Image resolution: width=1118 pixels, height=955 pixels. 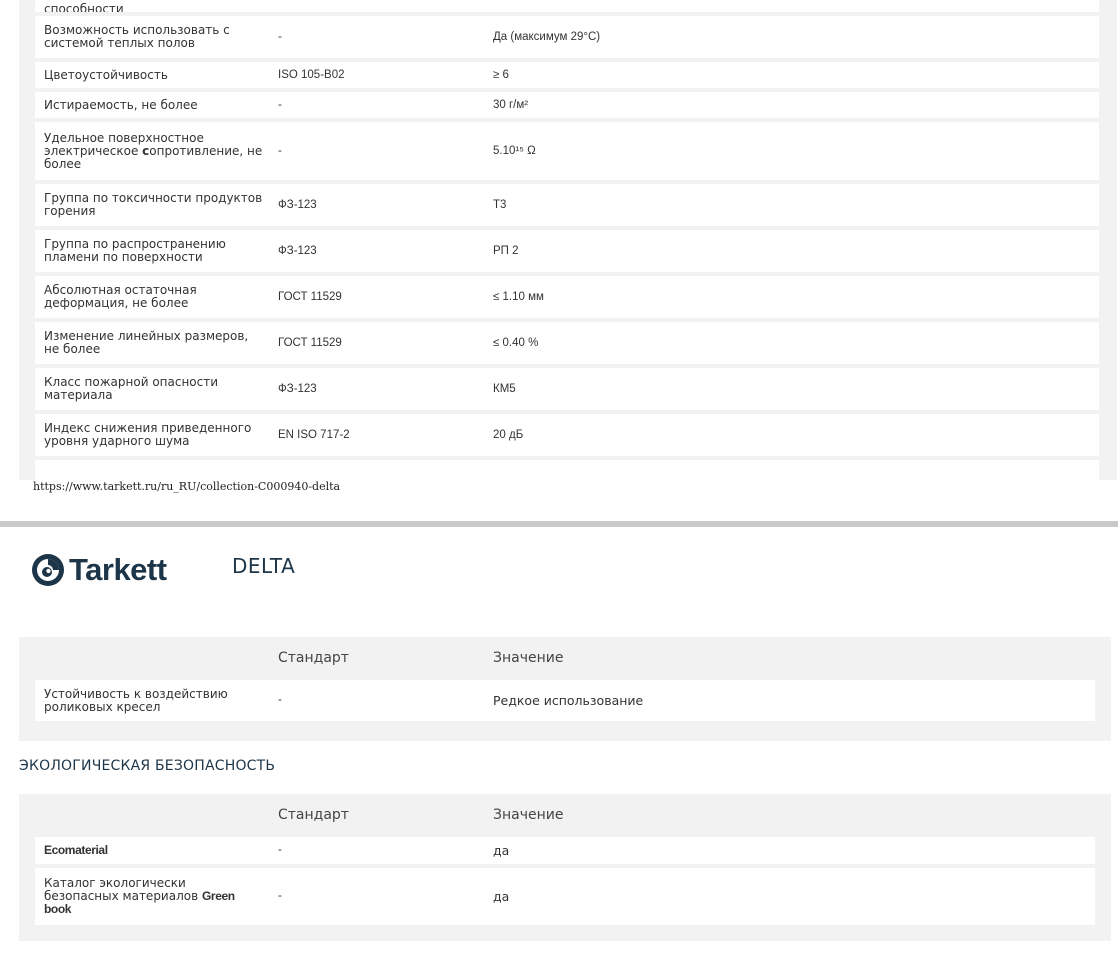 What do you see at coordinates (48, 570) in the screenshot?
I see `tarkett-swirl-icon` at bounding box center [48, 570].